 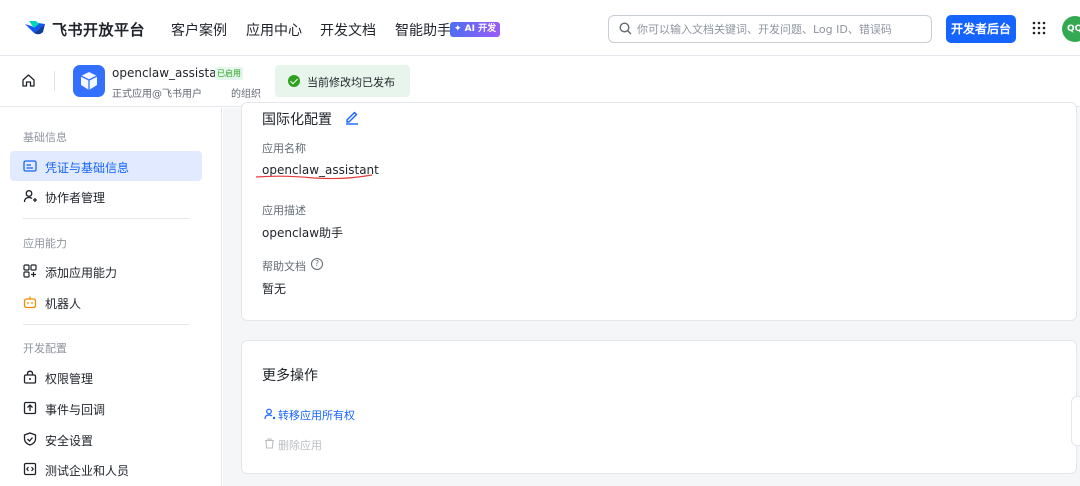 What do you see at coordinates (89, 81) in the screenshot?
I see `app-cube-icon` at bounding box center [89, 81].